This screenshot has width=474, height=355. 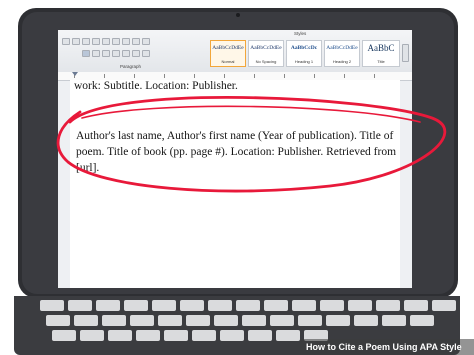 What do you see at coordinates (304, 53) in the screenshot?
I see `style-heading-1: AaBbCcDc Heading 1` at bounding box center [304, 53].